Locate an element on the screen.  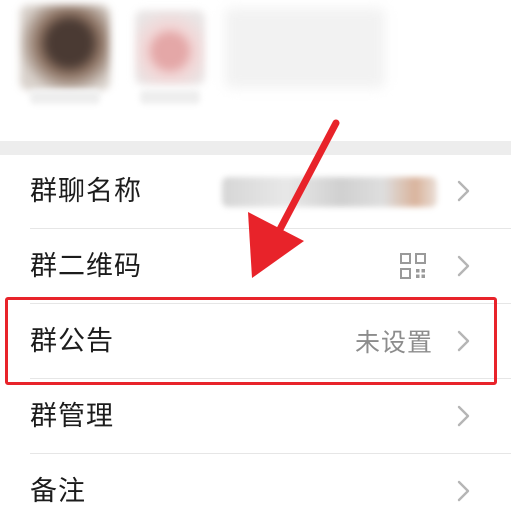
row-label: 群公告 is located at coordinates (72, 341).